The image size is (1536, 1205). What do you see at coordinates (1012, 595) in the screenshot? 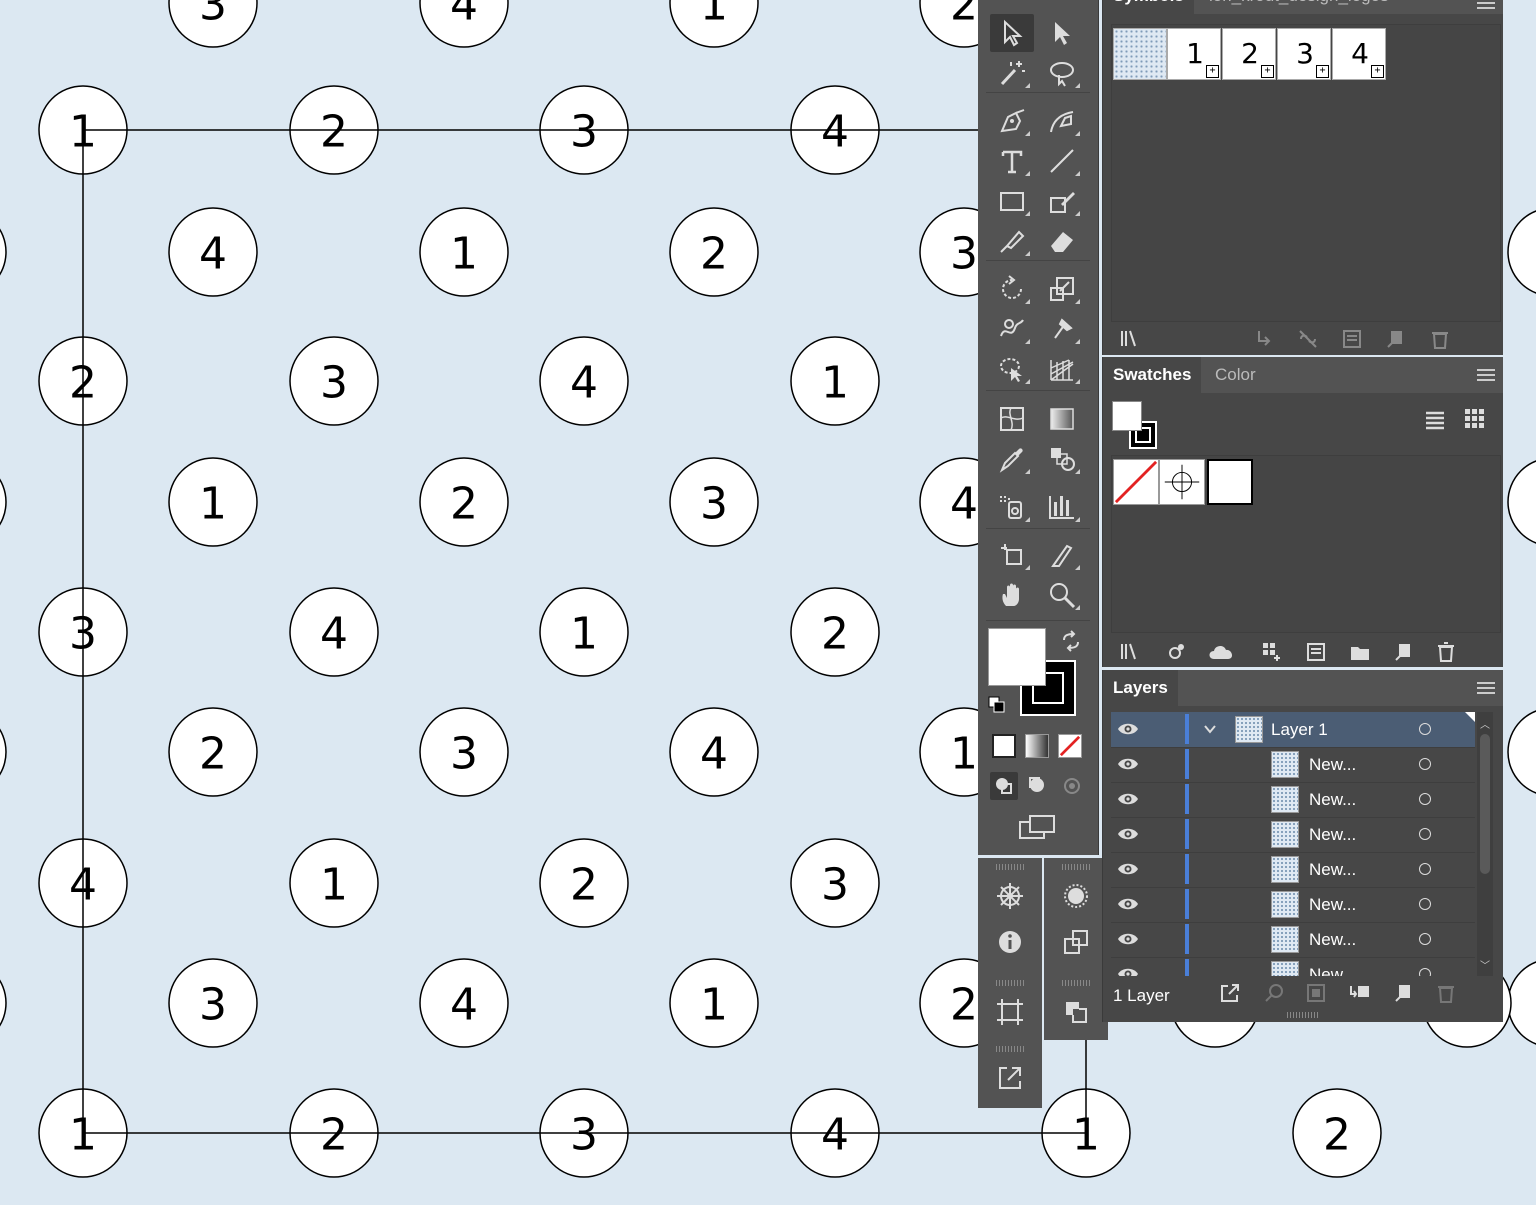
I see `hand-tool` at bounding box center [1012, 595].